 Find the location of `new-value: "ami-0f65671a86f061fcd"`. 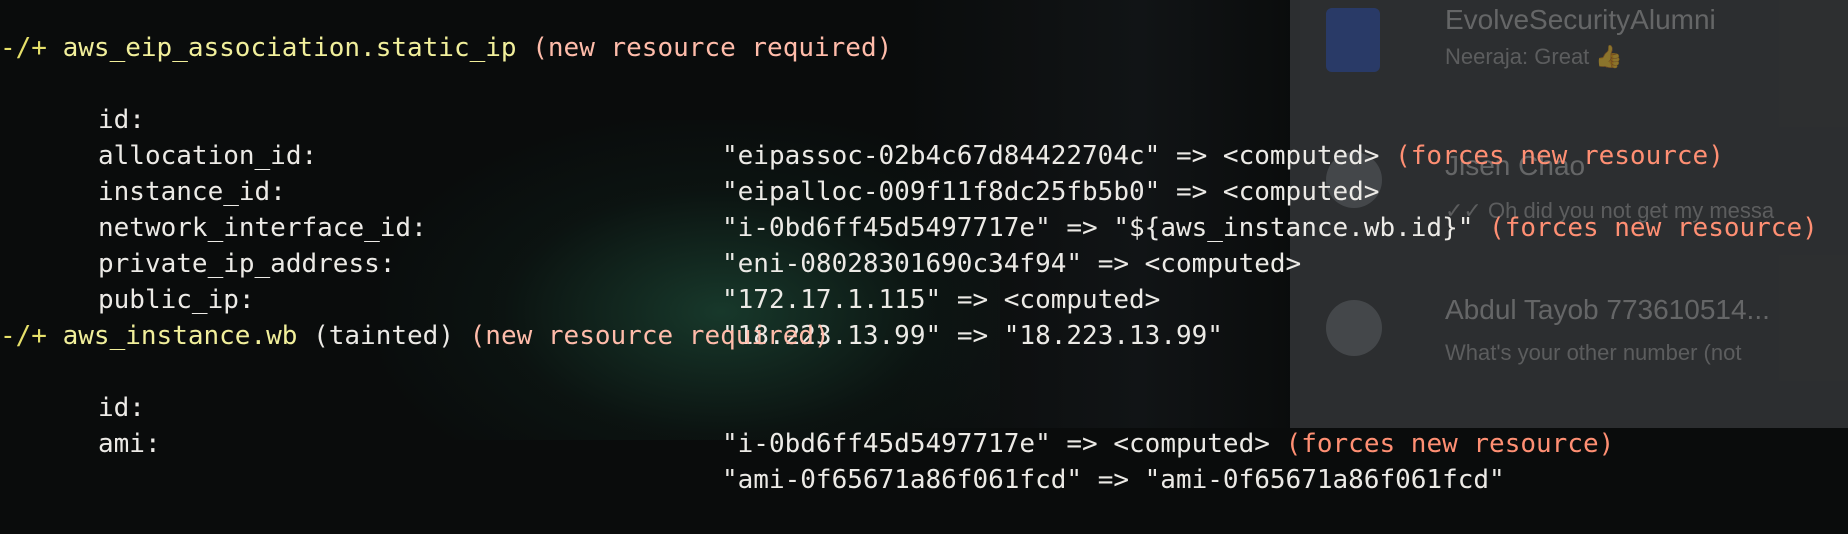

new-value: "ami-0f65671a86f061fcd" is located at coordinates (1324, 480).